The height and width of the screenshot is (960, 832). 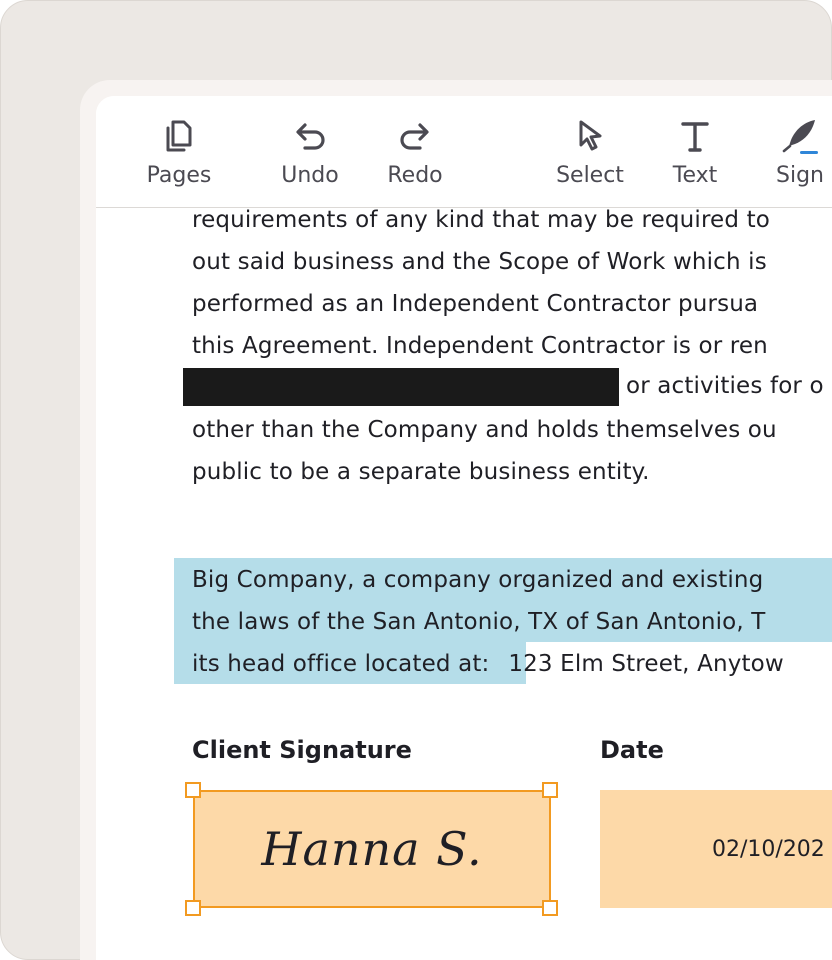 I want to click on sign-tool-button: Sign, so click(x=793, y=154).